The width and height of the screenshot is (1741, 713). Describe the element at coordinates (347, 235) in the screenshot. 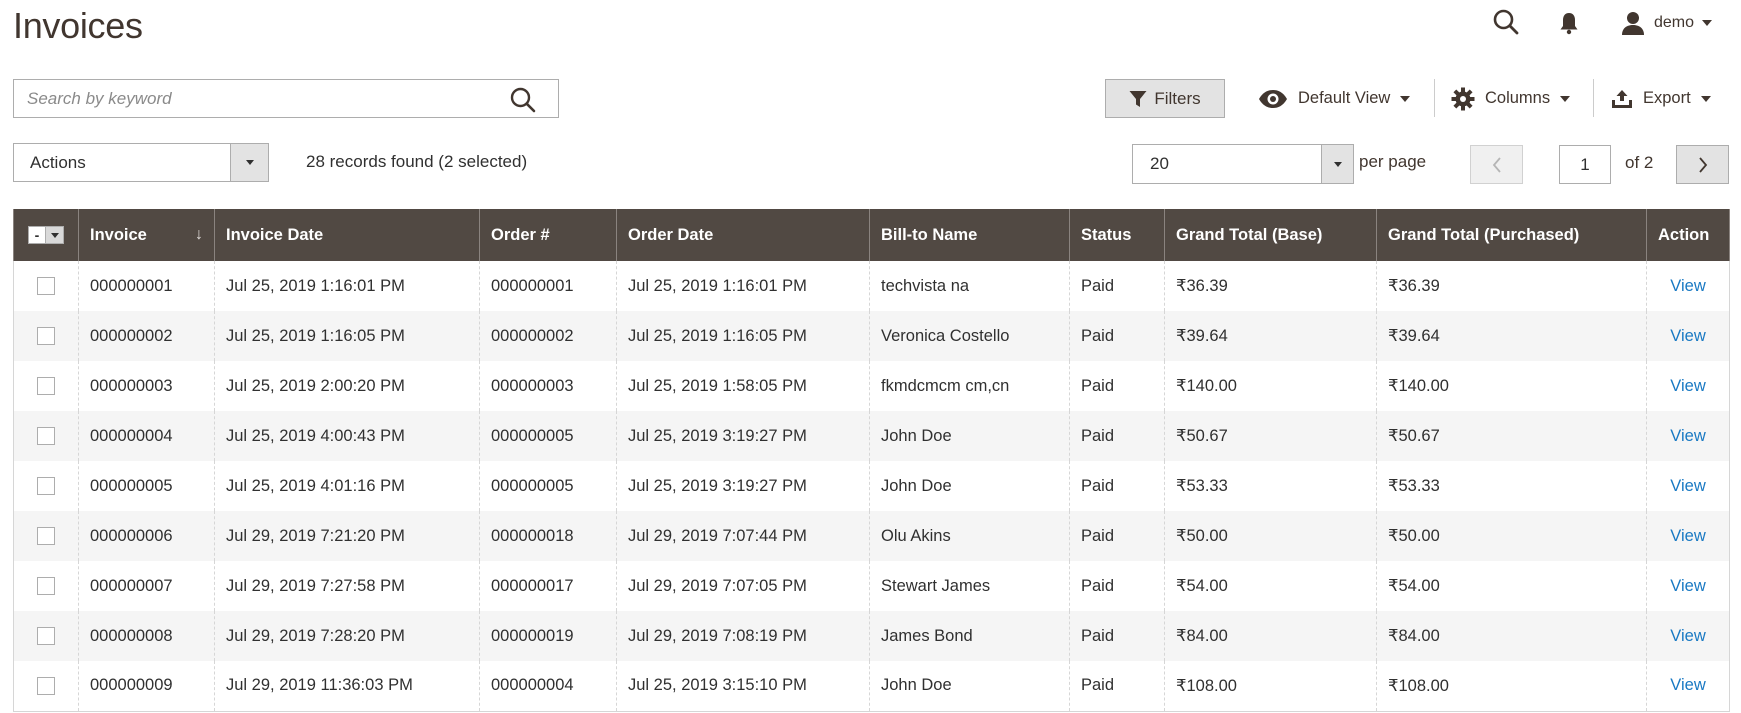

I see `column-header-invoice-date: Invoice Date` at that location.